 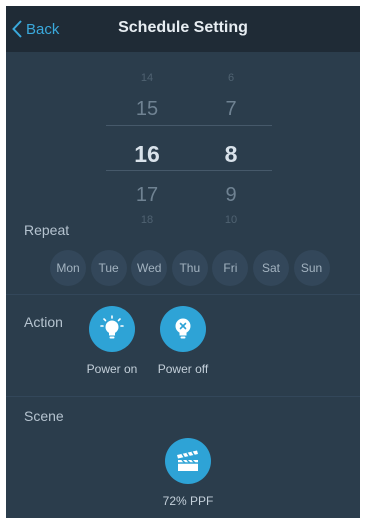 What do you see at coordinates (147, 220) in the screenshot?
I see `hour-option: 18` at bounding box center [147, 220].